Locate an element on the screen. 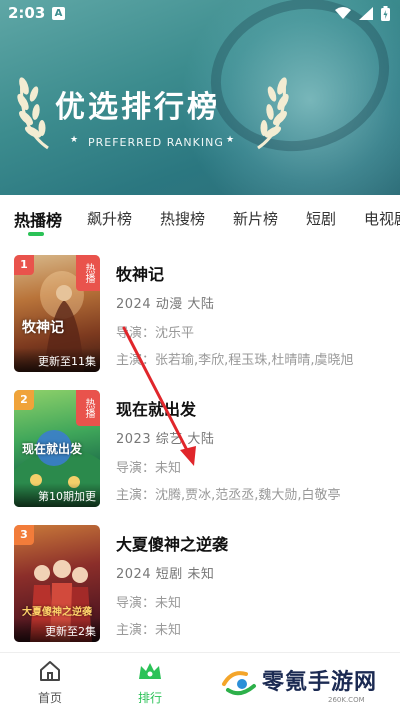 The height and width of the screenshot is (712, 400). banner-title-area: 优选排行榜 ★ PREFERRED RANKING ★ is located at coordinates (155, 112).